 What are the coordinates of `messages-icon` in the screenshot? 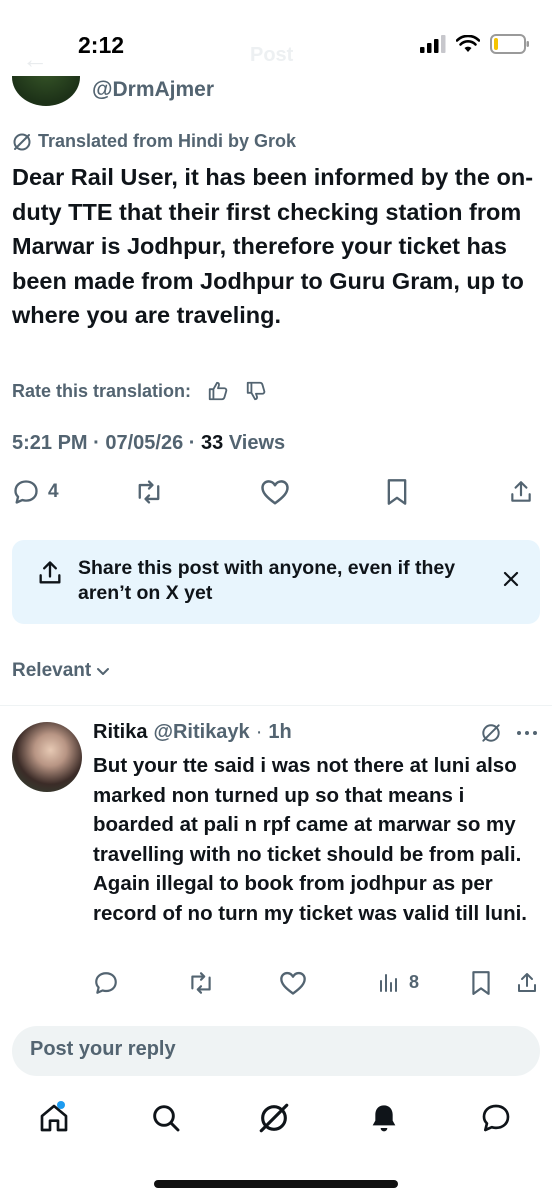 It's located at (496, 1118).